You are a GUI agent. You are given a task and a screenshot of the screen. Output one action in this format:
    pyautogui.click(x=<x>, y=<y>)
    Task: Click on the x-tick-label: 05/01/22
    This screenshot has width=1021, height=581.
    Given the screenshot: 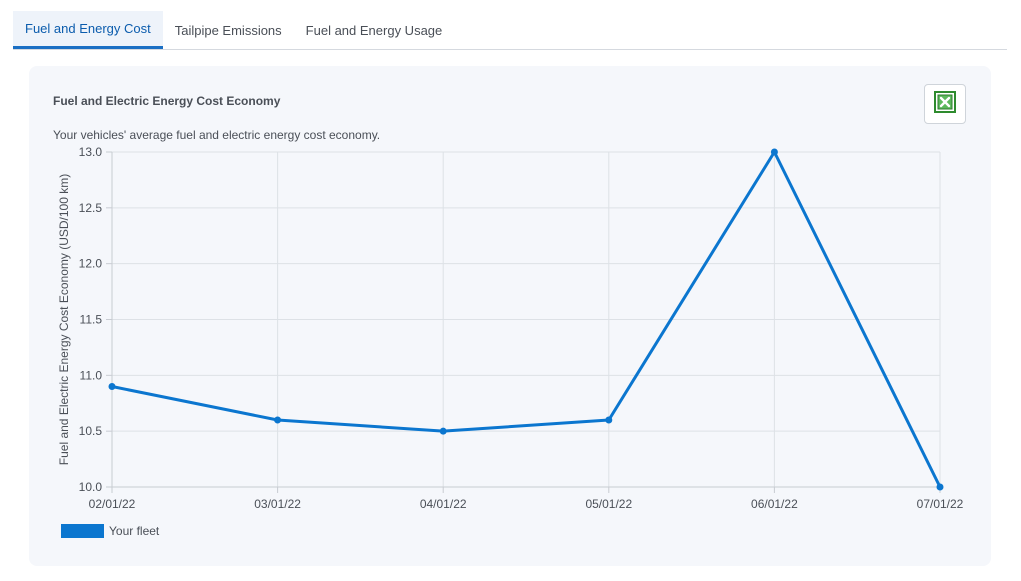 What is the action you would take?
    pyautogui.click(x=608, y=504)
    